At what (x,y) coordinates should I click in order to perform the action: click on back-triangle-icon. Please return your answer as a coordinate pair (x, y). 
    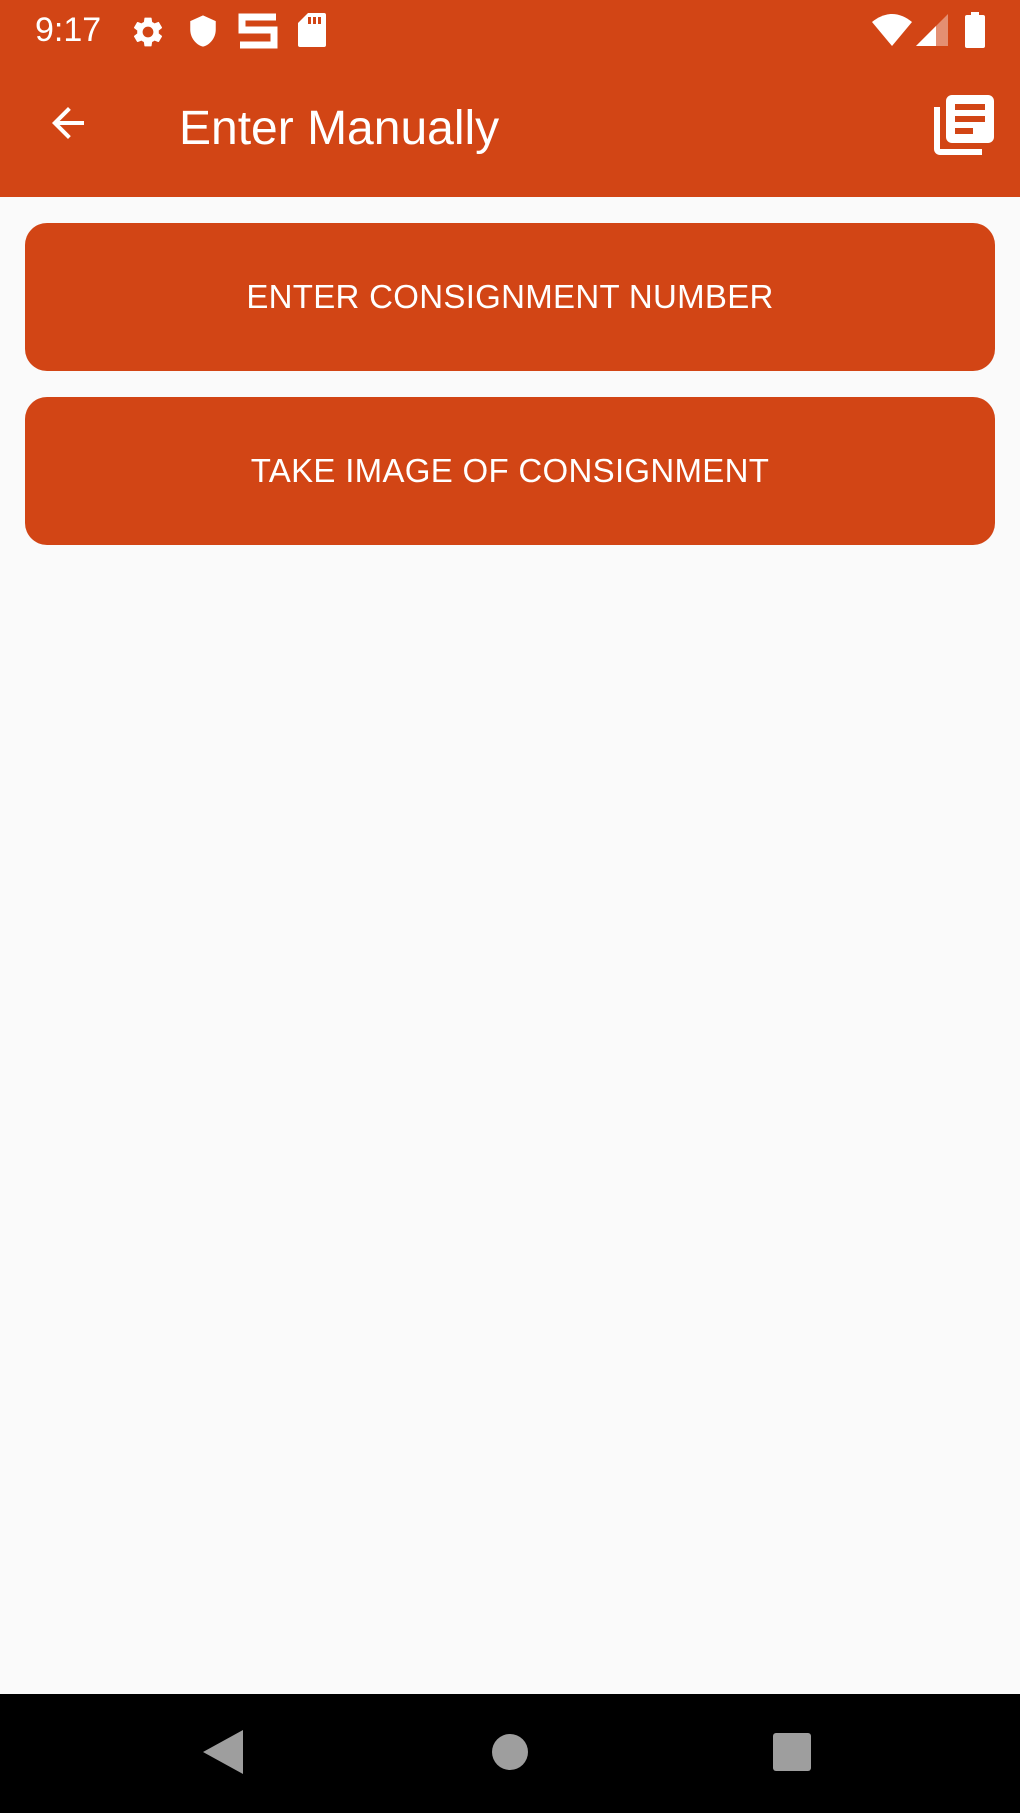
    Looking at the image, I should click on (223, 1754).